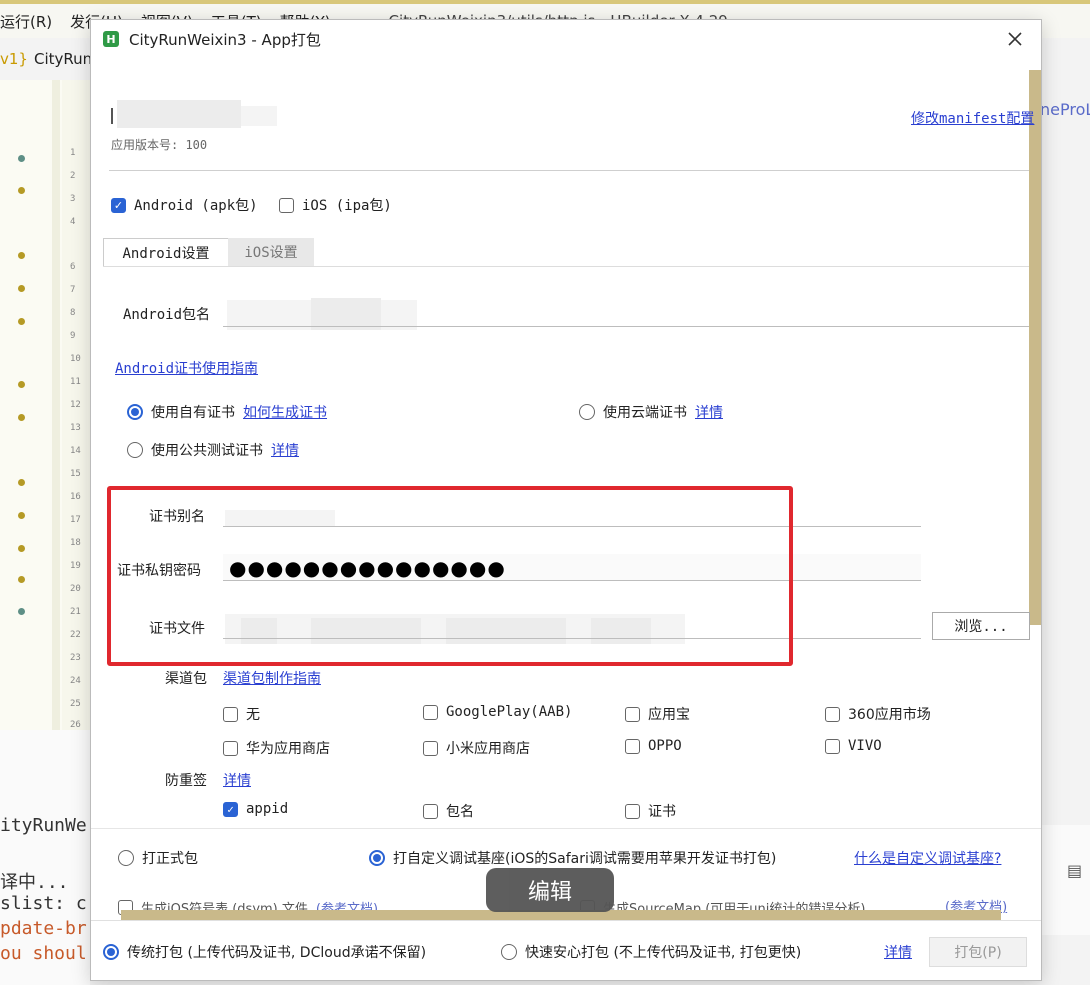  Describe the element at coordinates (75, 382) in the screenshot. I see `line-number: 11` at that location.